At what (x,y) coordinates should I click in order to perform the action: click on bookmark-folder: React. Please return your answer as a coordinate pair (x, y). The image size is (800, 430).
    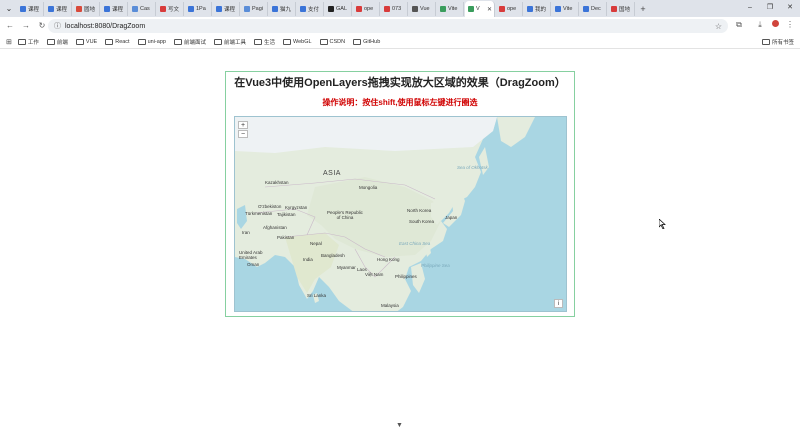
    Looking at the image, I should click on (117, 41).